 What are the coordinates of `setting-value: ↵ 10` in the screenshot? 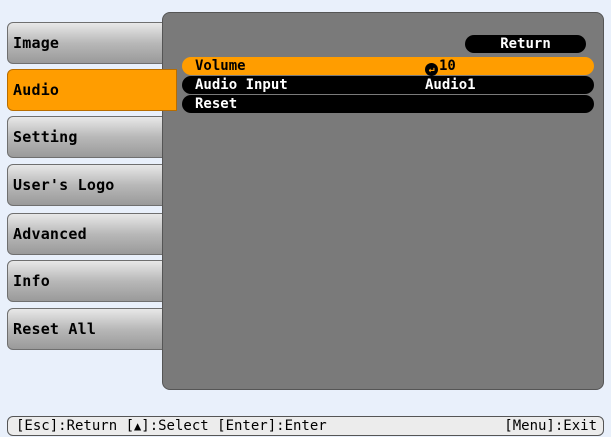 It's located at (440, 66).